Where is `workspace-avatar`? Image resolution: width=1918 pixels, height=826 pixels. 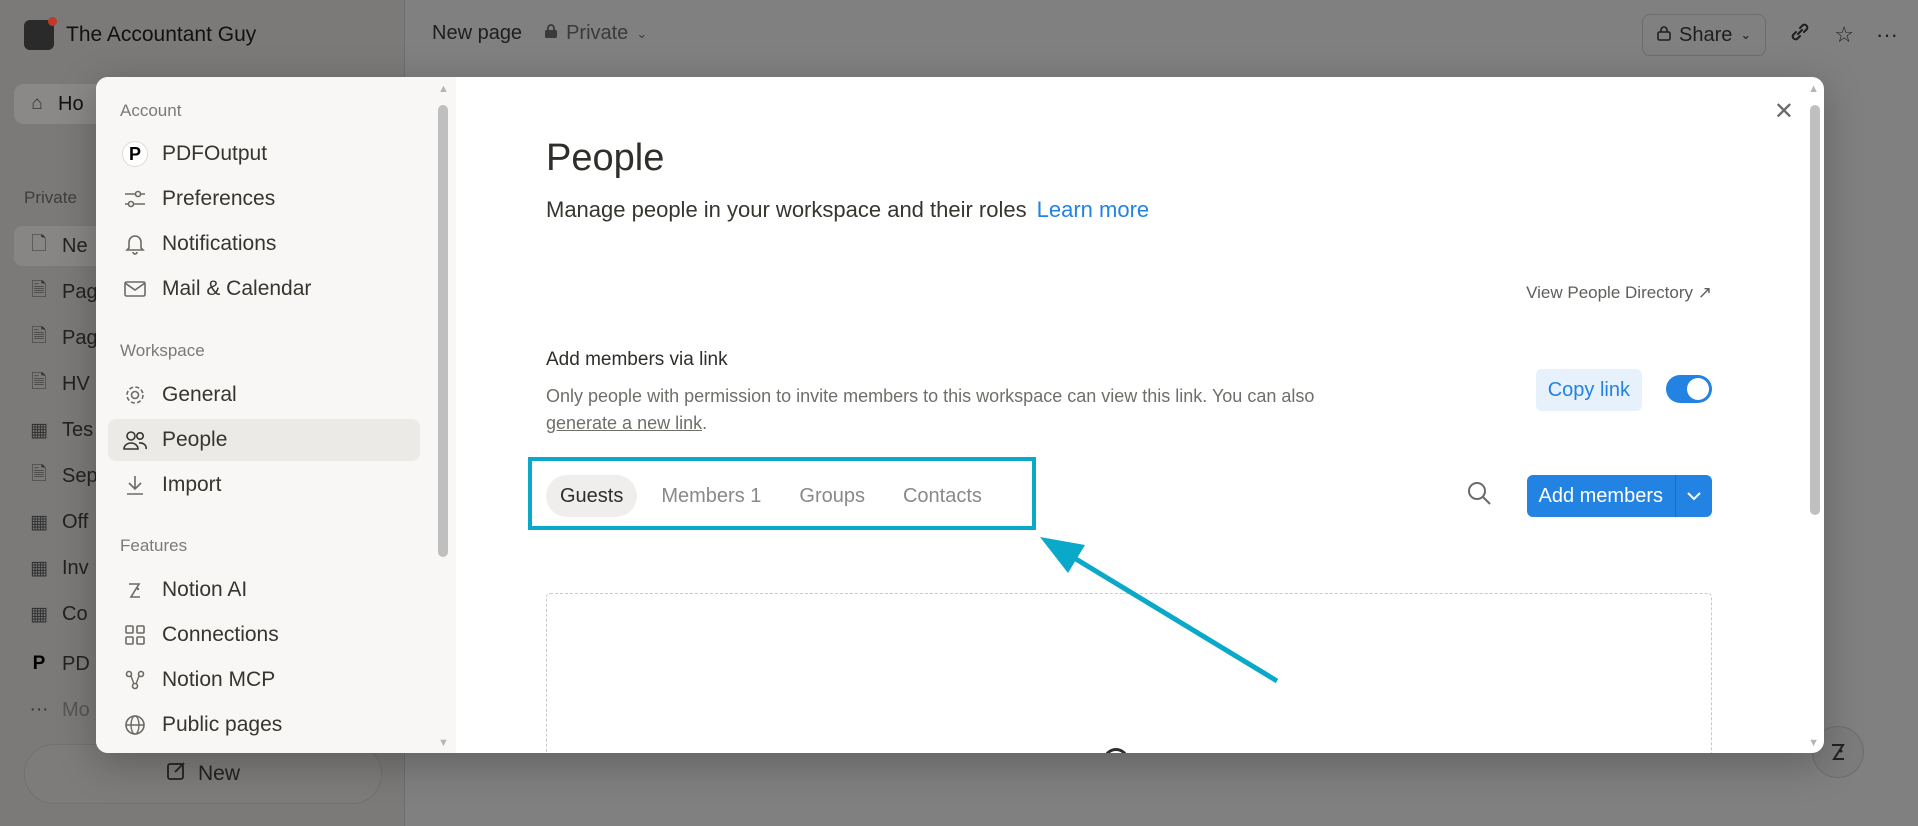
workspace-avatar is located at coordinates (40, 33).